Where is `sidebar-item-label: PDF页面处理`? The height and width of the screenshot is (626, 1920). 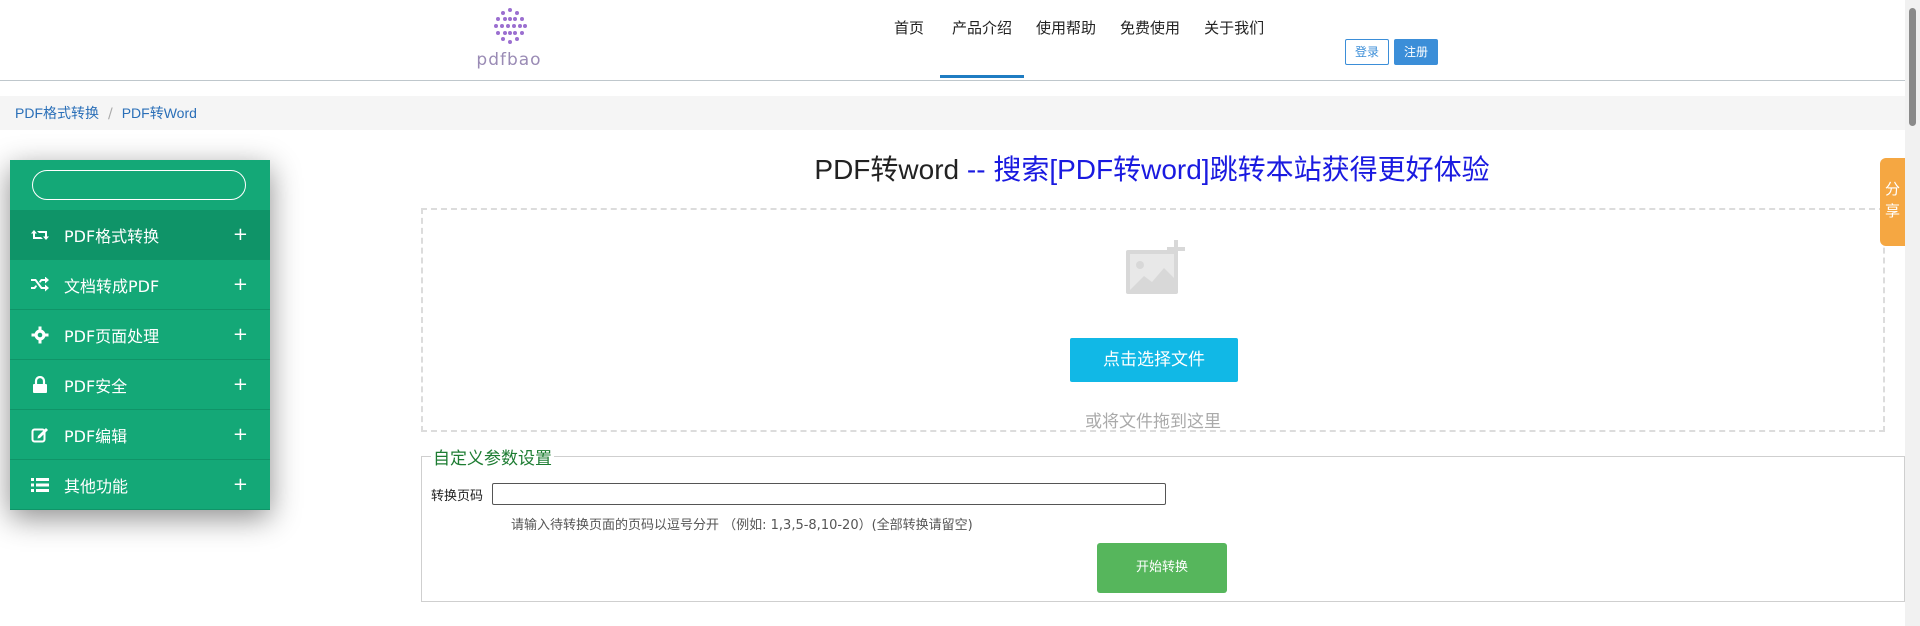
sidebar-item-label: PDF页面处理 is located at coordinates (112, 336).